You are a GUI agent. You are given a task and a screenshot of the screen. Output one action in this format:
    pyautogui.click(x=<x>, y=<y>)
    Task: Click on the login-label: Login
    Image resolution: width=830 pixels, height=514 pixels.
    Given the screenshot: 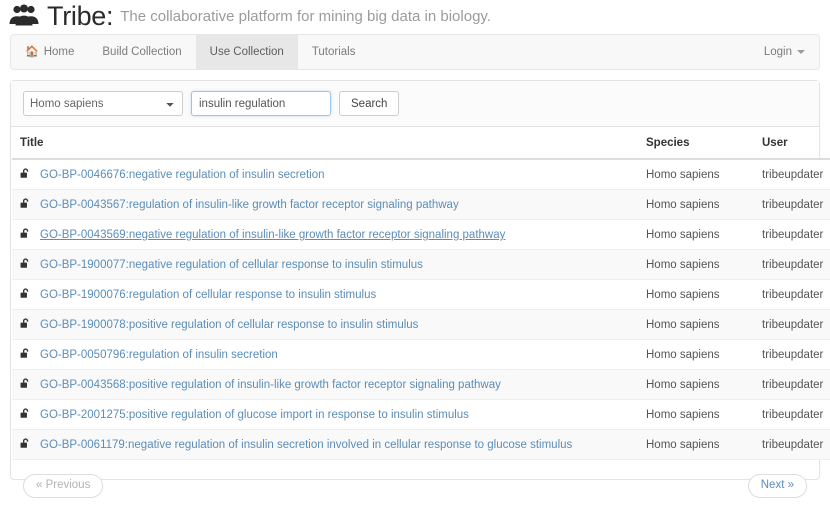 What is the action you would take?
    pyautogui.click(x=777, y=52)
    